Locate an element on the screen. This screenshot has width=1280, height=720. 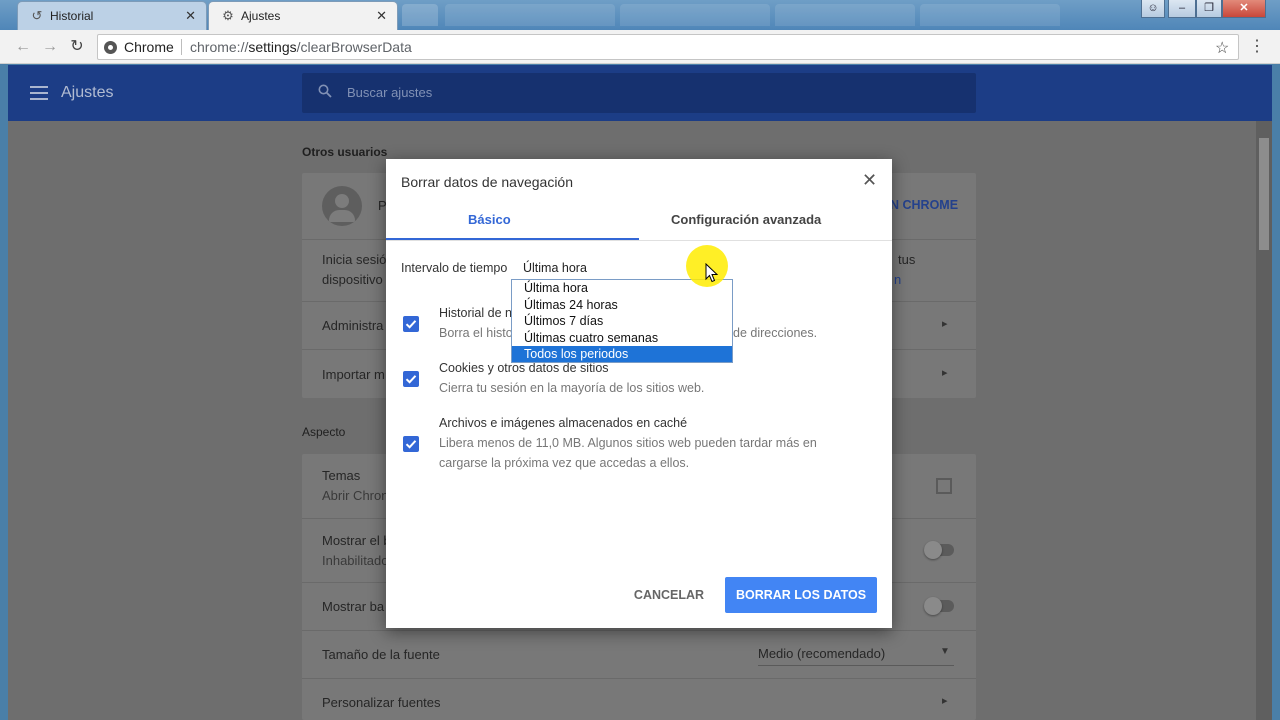
reload-icon: ↻ is located at coordinates (77, 47).